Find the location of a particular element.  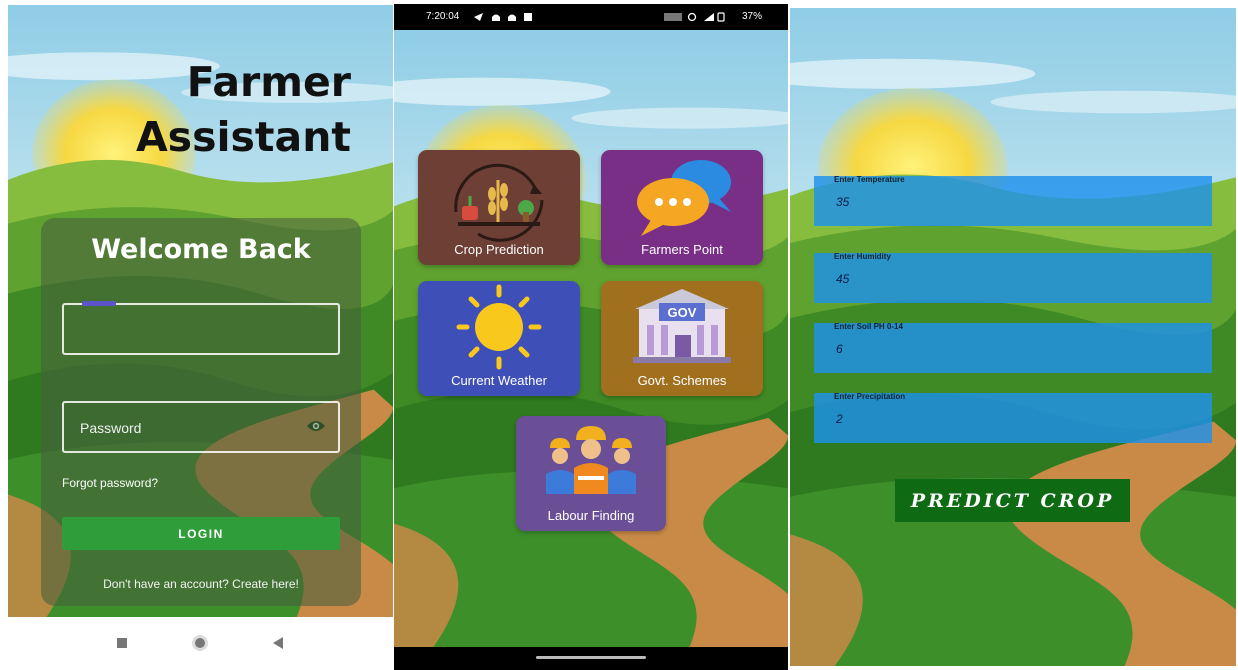

home-indicator is located at coordinates (591, 657).